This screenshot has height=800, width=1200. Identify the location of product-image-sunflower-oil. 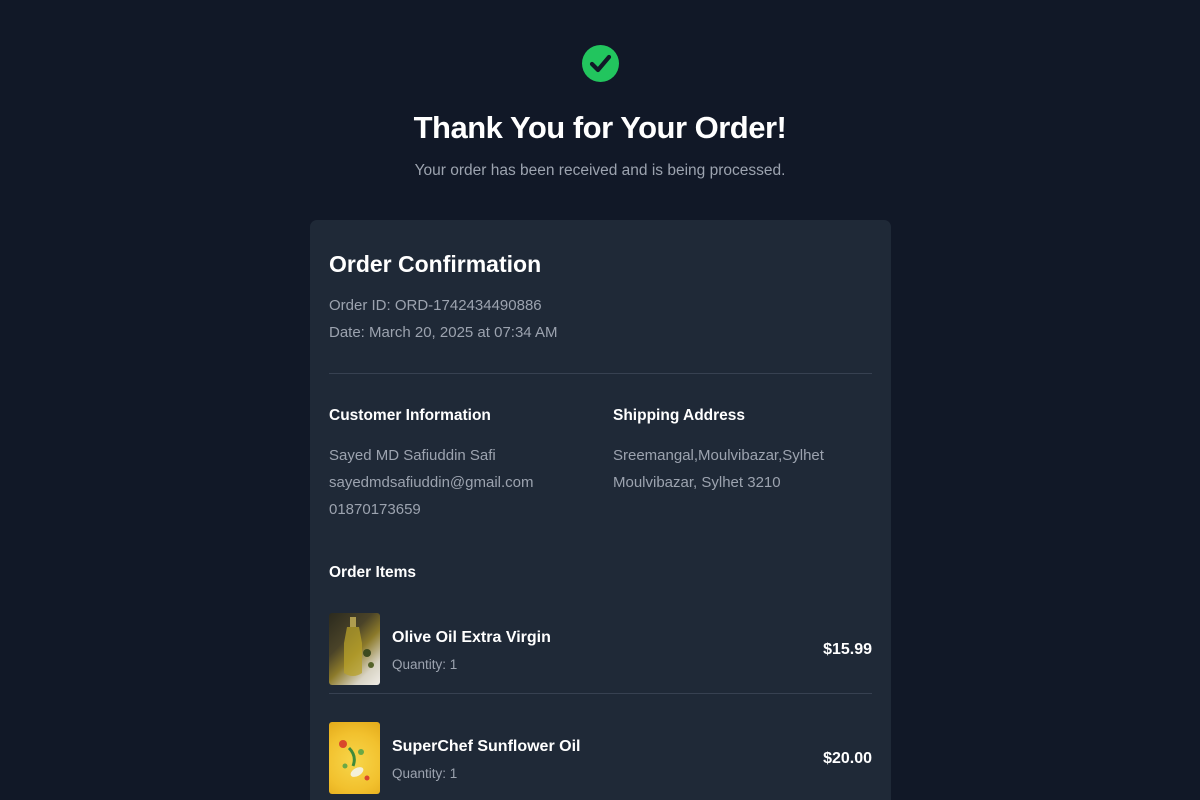
(354, 758).